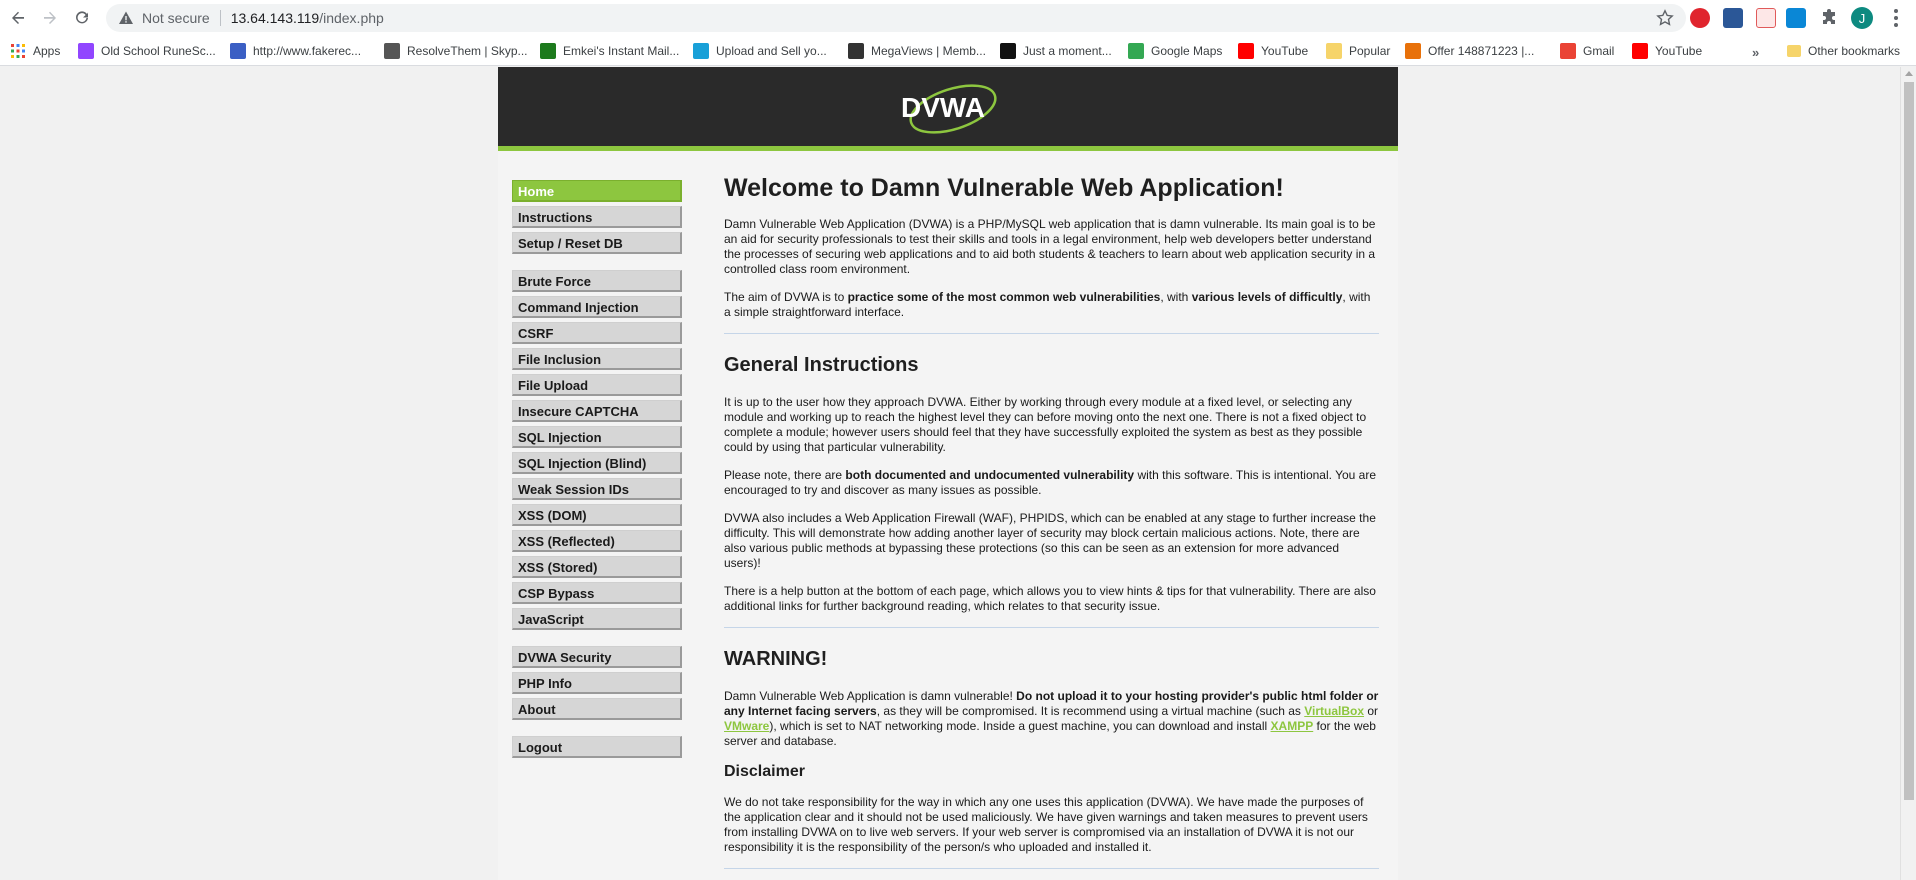 This screenshot has height=880, width=1916. Describe the element at coordinates (597, 191) in the screenshot. I see `menu-item-home: Home` at that location.